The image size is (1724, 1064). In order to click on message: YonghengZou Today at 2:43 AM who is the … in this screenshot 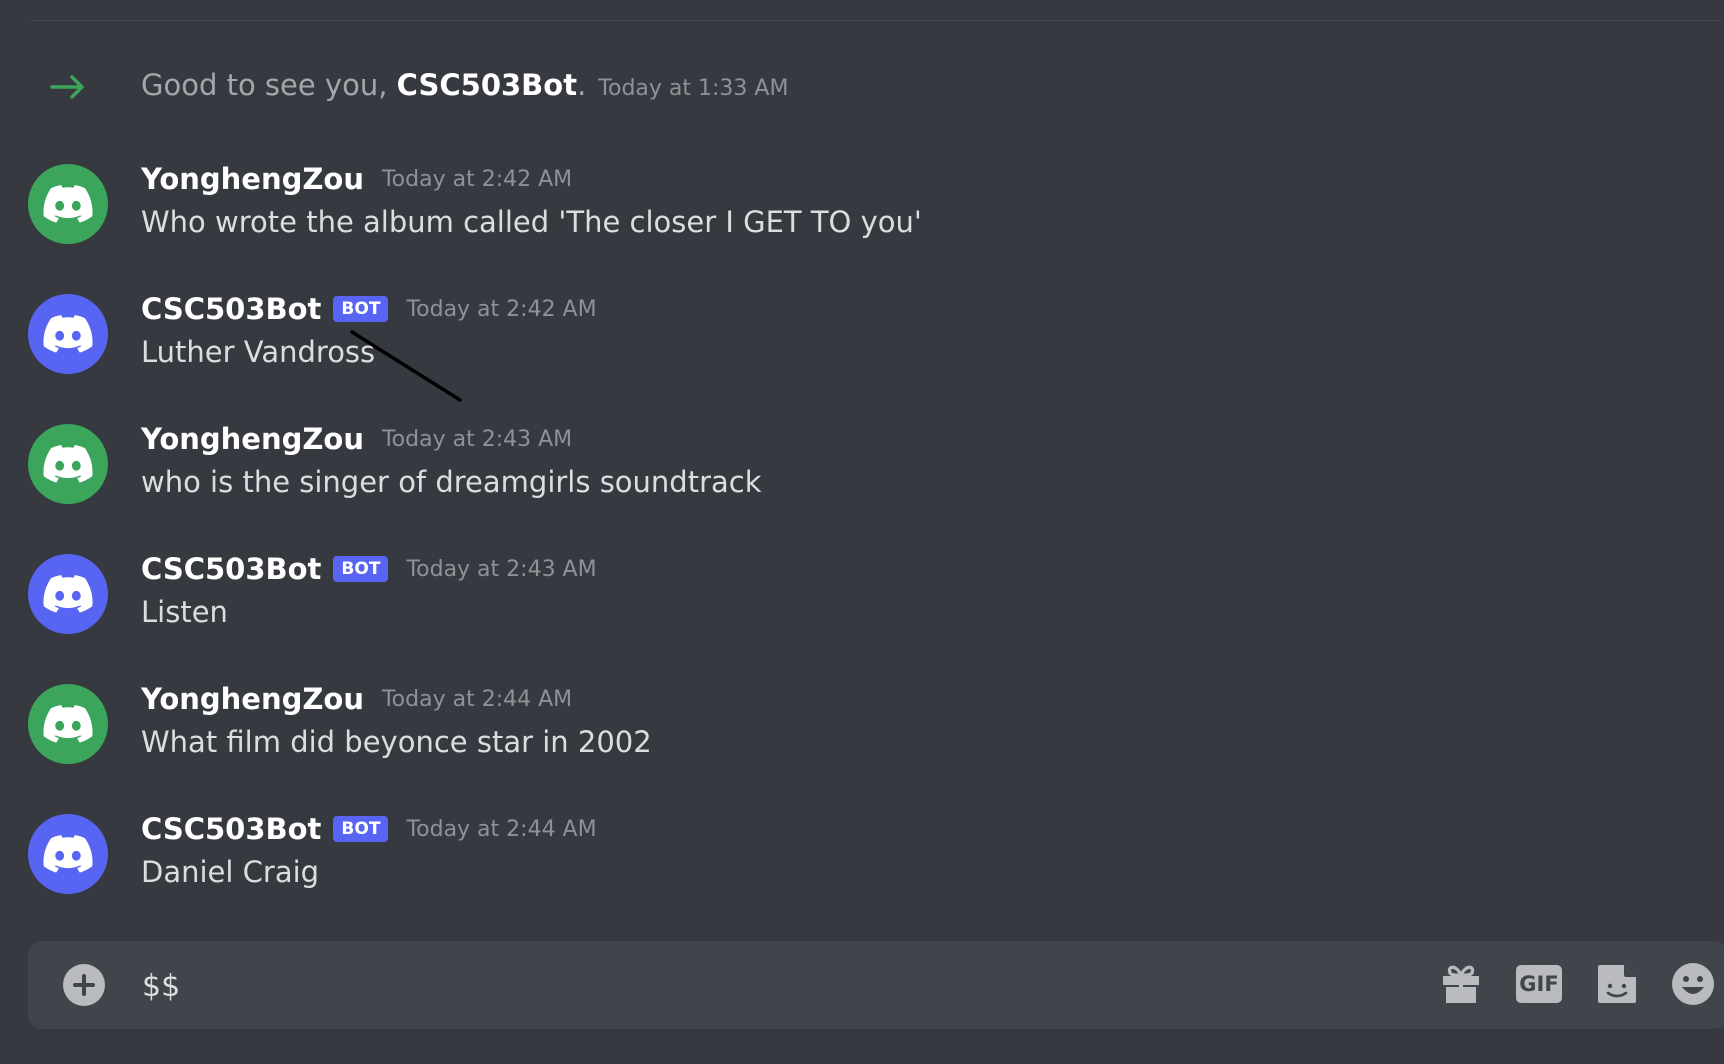, I will do `click(862, 473)`.